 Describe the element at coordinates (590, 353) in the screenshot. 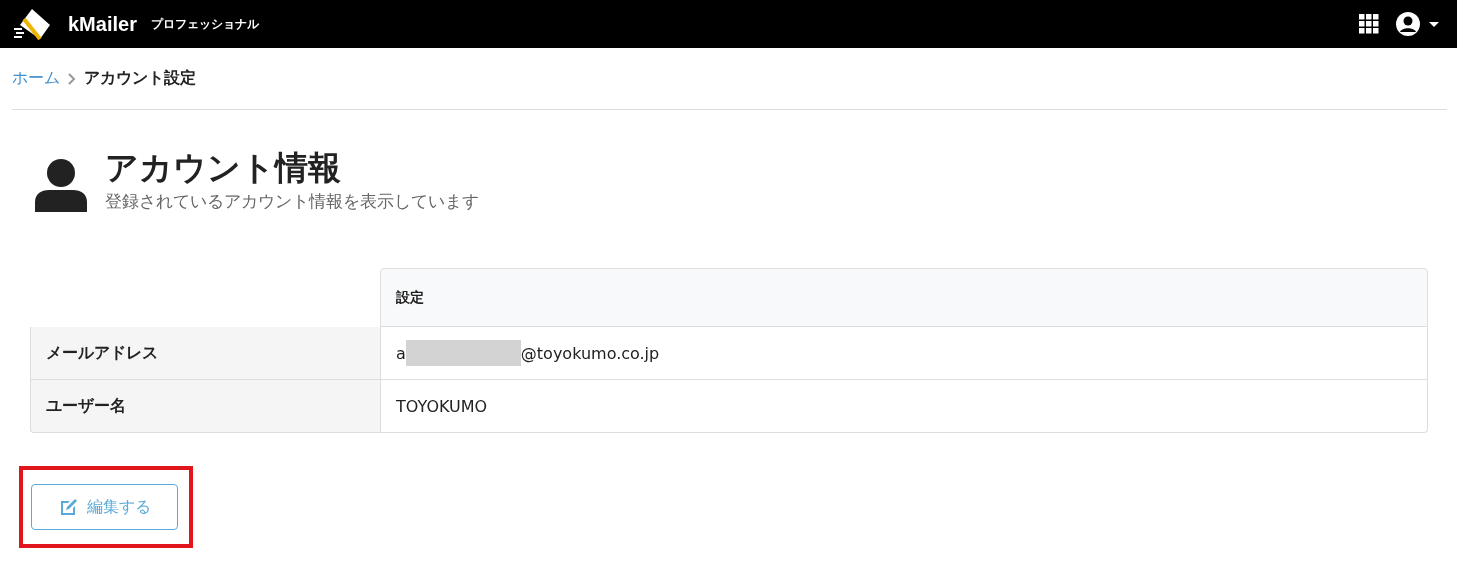

I see `value-text: @toyokumo.co.jp` at that location.